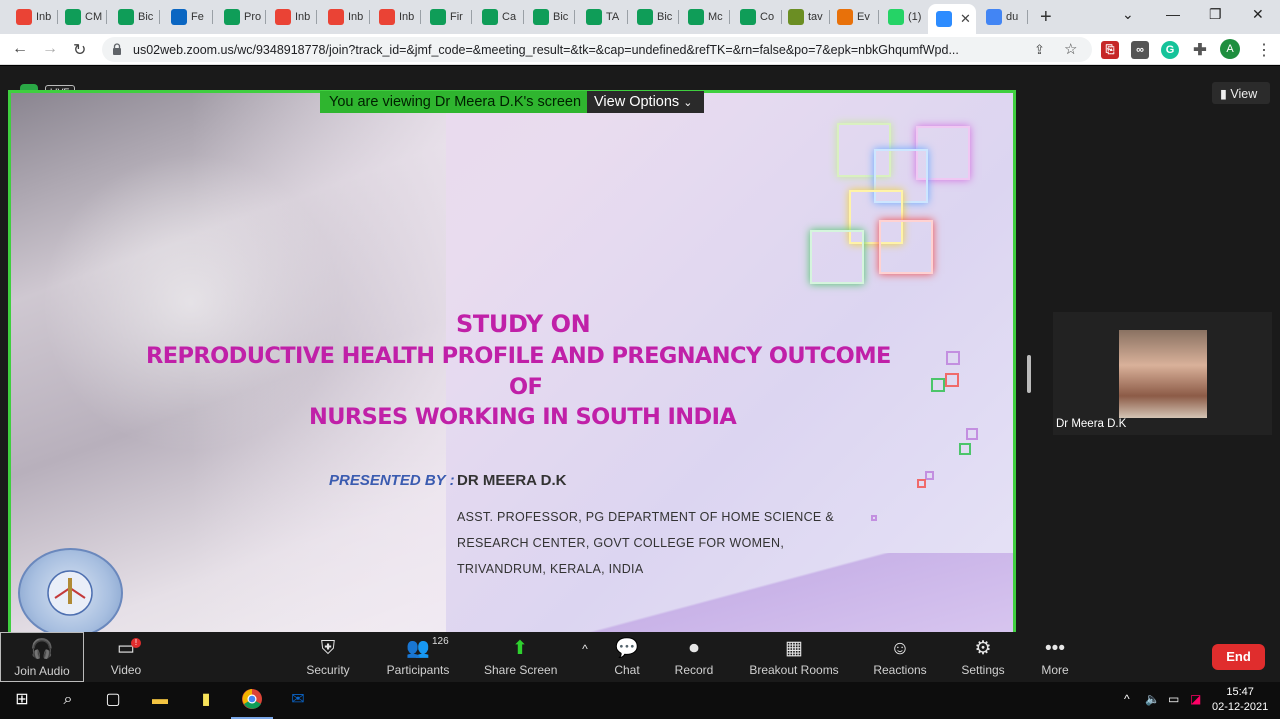 The image size is (1280, 719). What do you see at coordinates (983, 657) in the screenshot?
I see `settings-button: ⚙ Settings` at bounding box center [983, 657].